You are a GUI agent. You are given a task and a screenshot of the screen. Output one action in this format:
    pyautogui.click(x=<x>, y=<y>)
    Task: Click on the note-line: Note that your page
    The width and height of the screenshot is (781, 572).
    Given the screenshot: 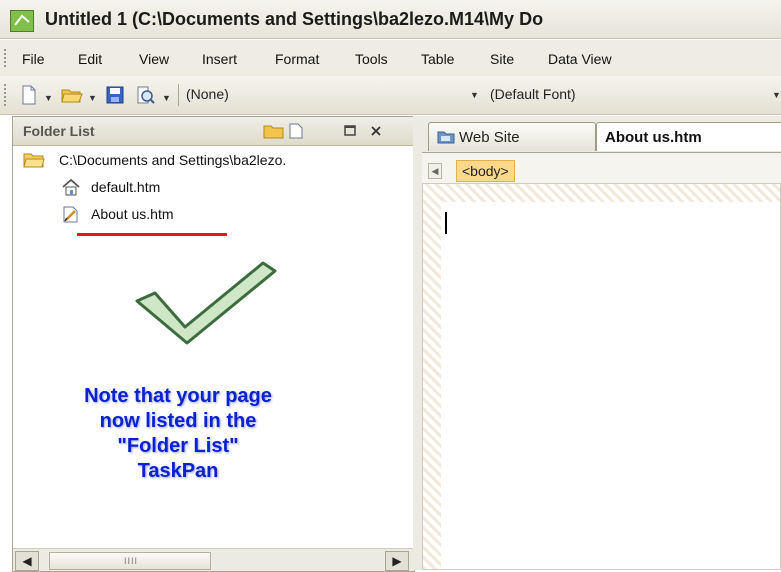 What is the action you would take?
    pyautogui.click(x=178, y=396)
    